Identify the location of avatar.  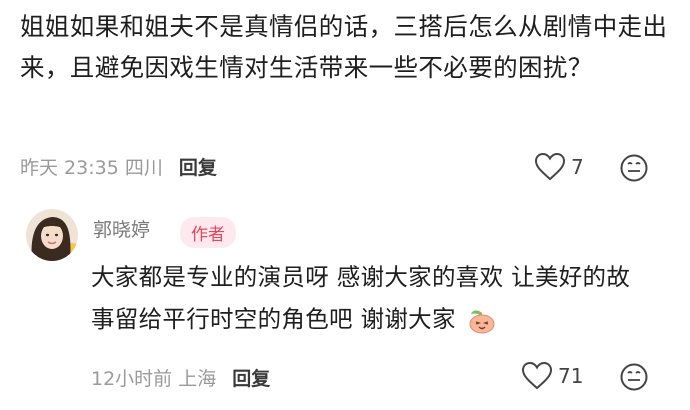
(52, 235).